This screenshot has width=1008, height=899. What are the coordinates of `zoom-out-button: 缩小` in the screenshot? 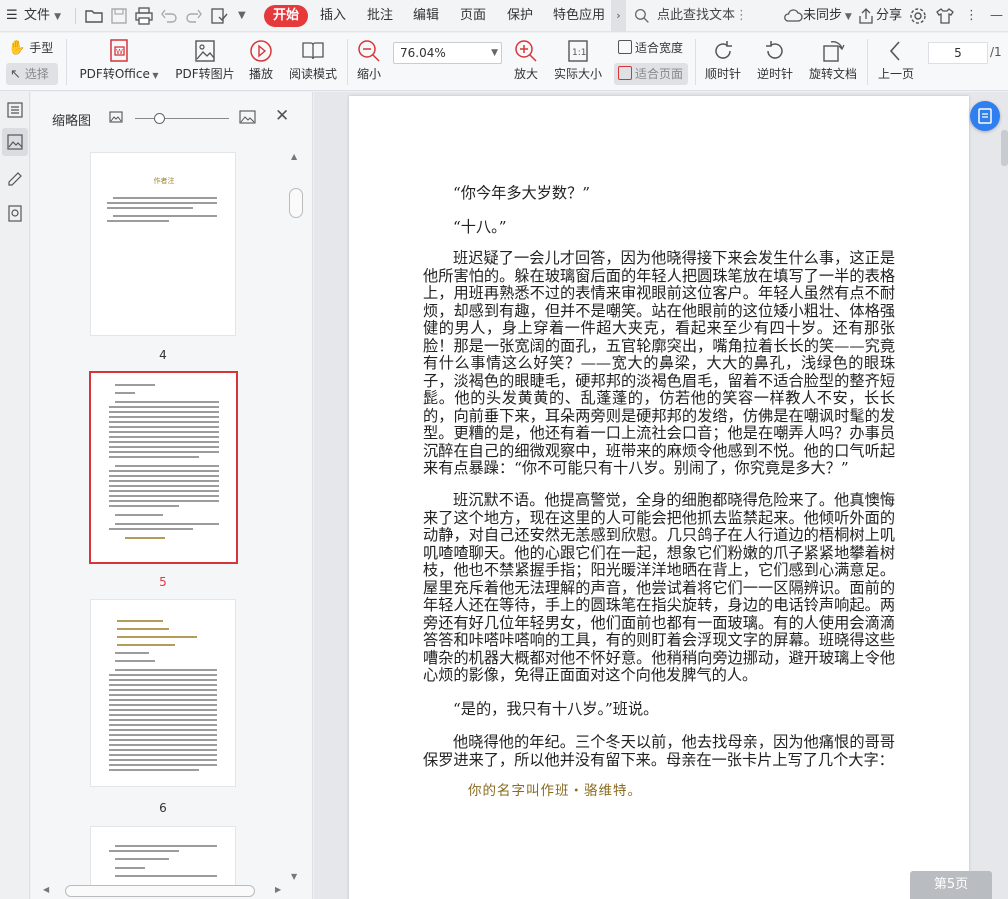 It's located at (369, 59).